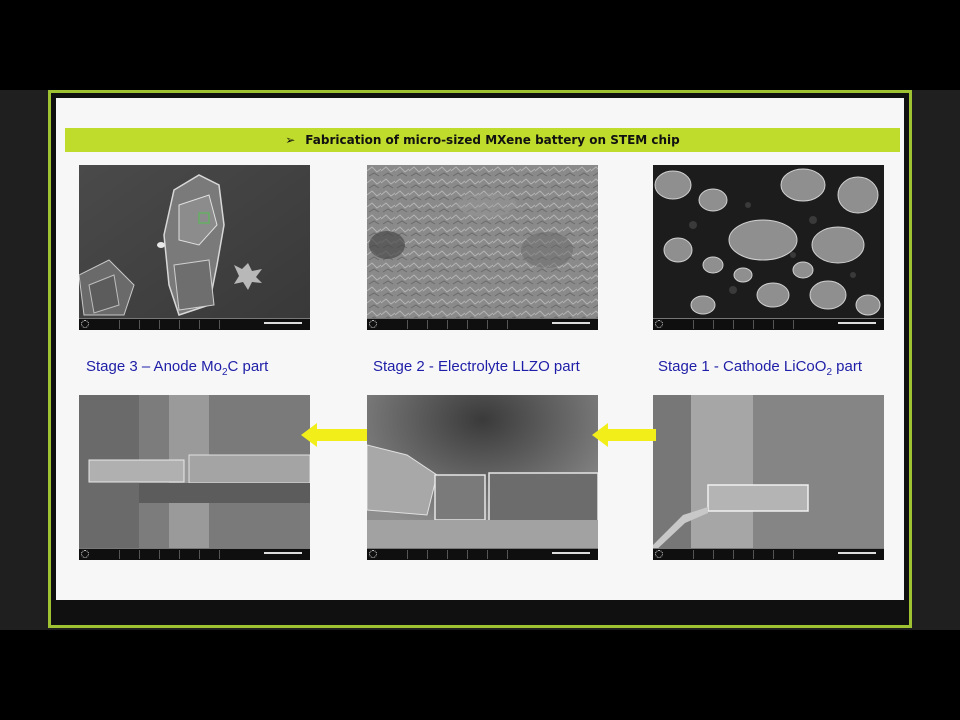 This screenshot has width=960, height=720. I want to click on sem-image-stage3-chip, so click(194, 477).